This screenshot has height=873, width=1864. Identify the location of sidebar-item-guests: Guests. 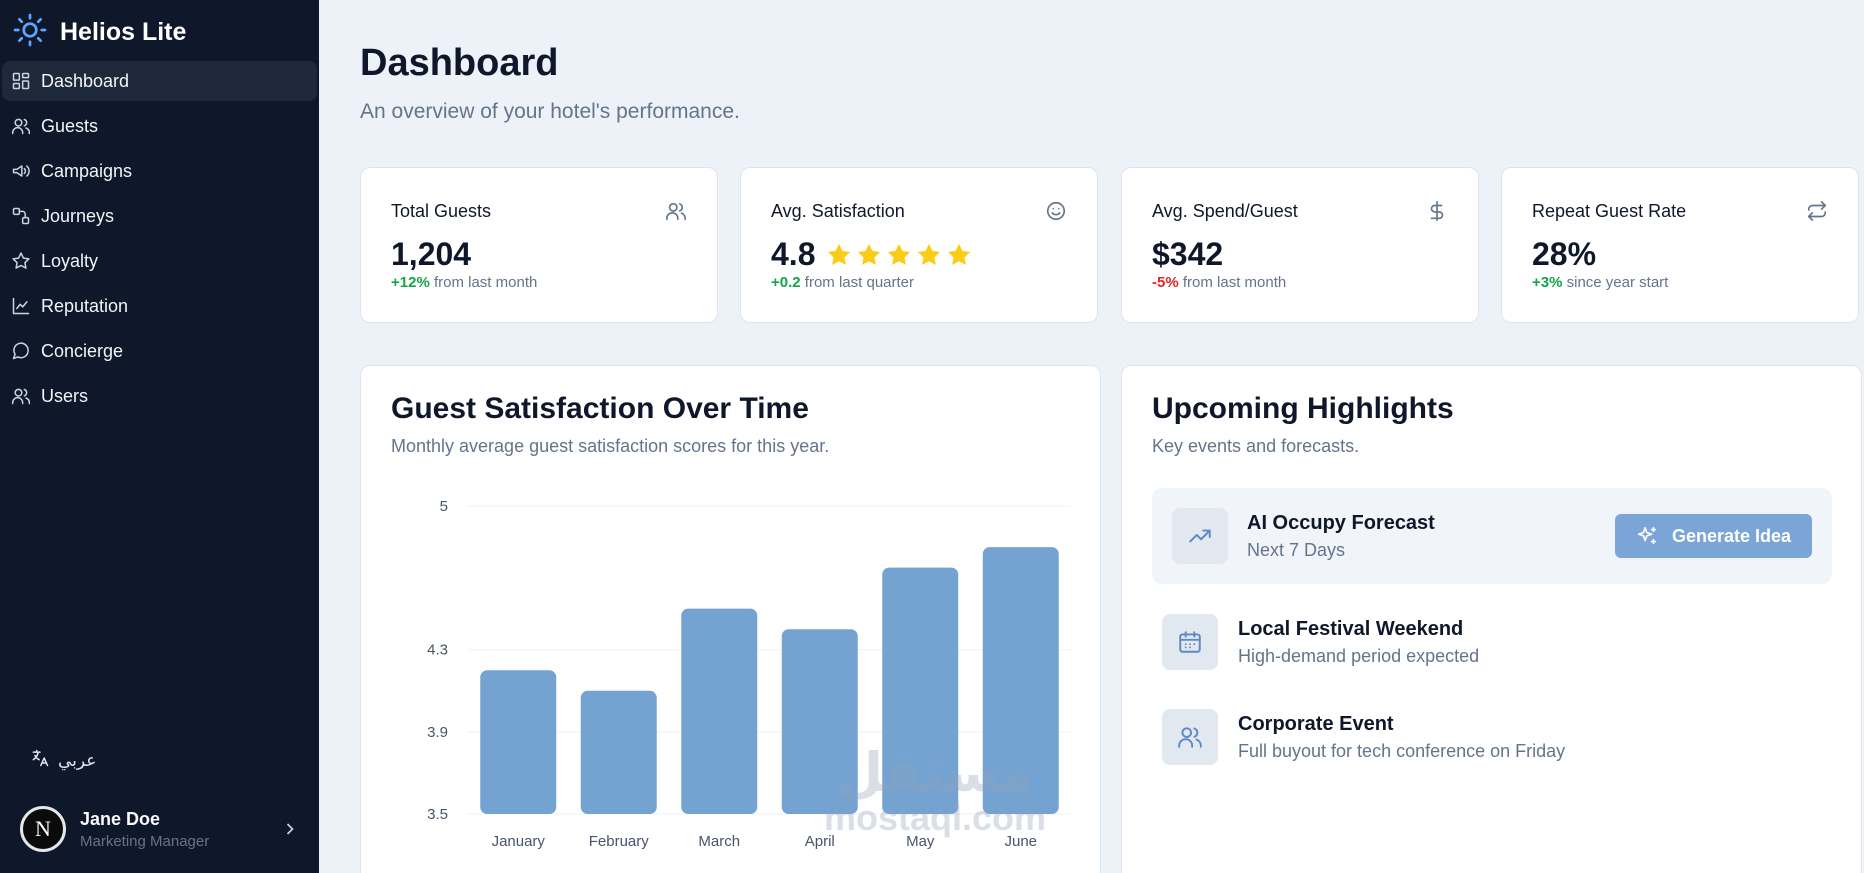
(159, 126).